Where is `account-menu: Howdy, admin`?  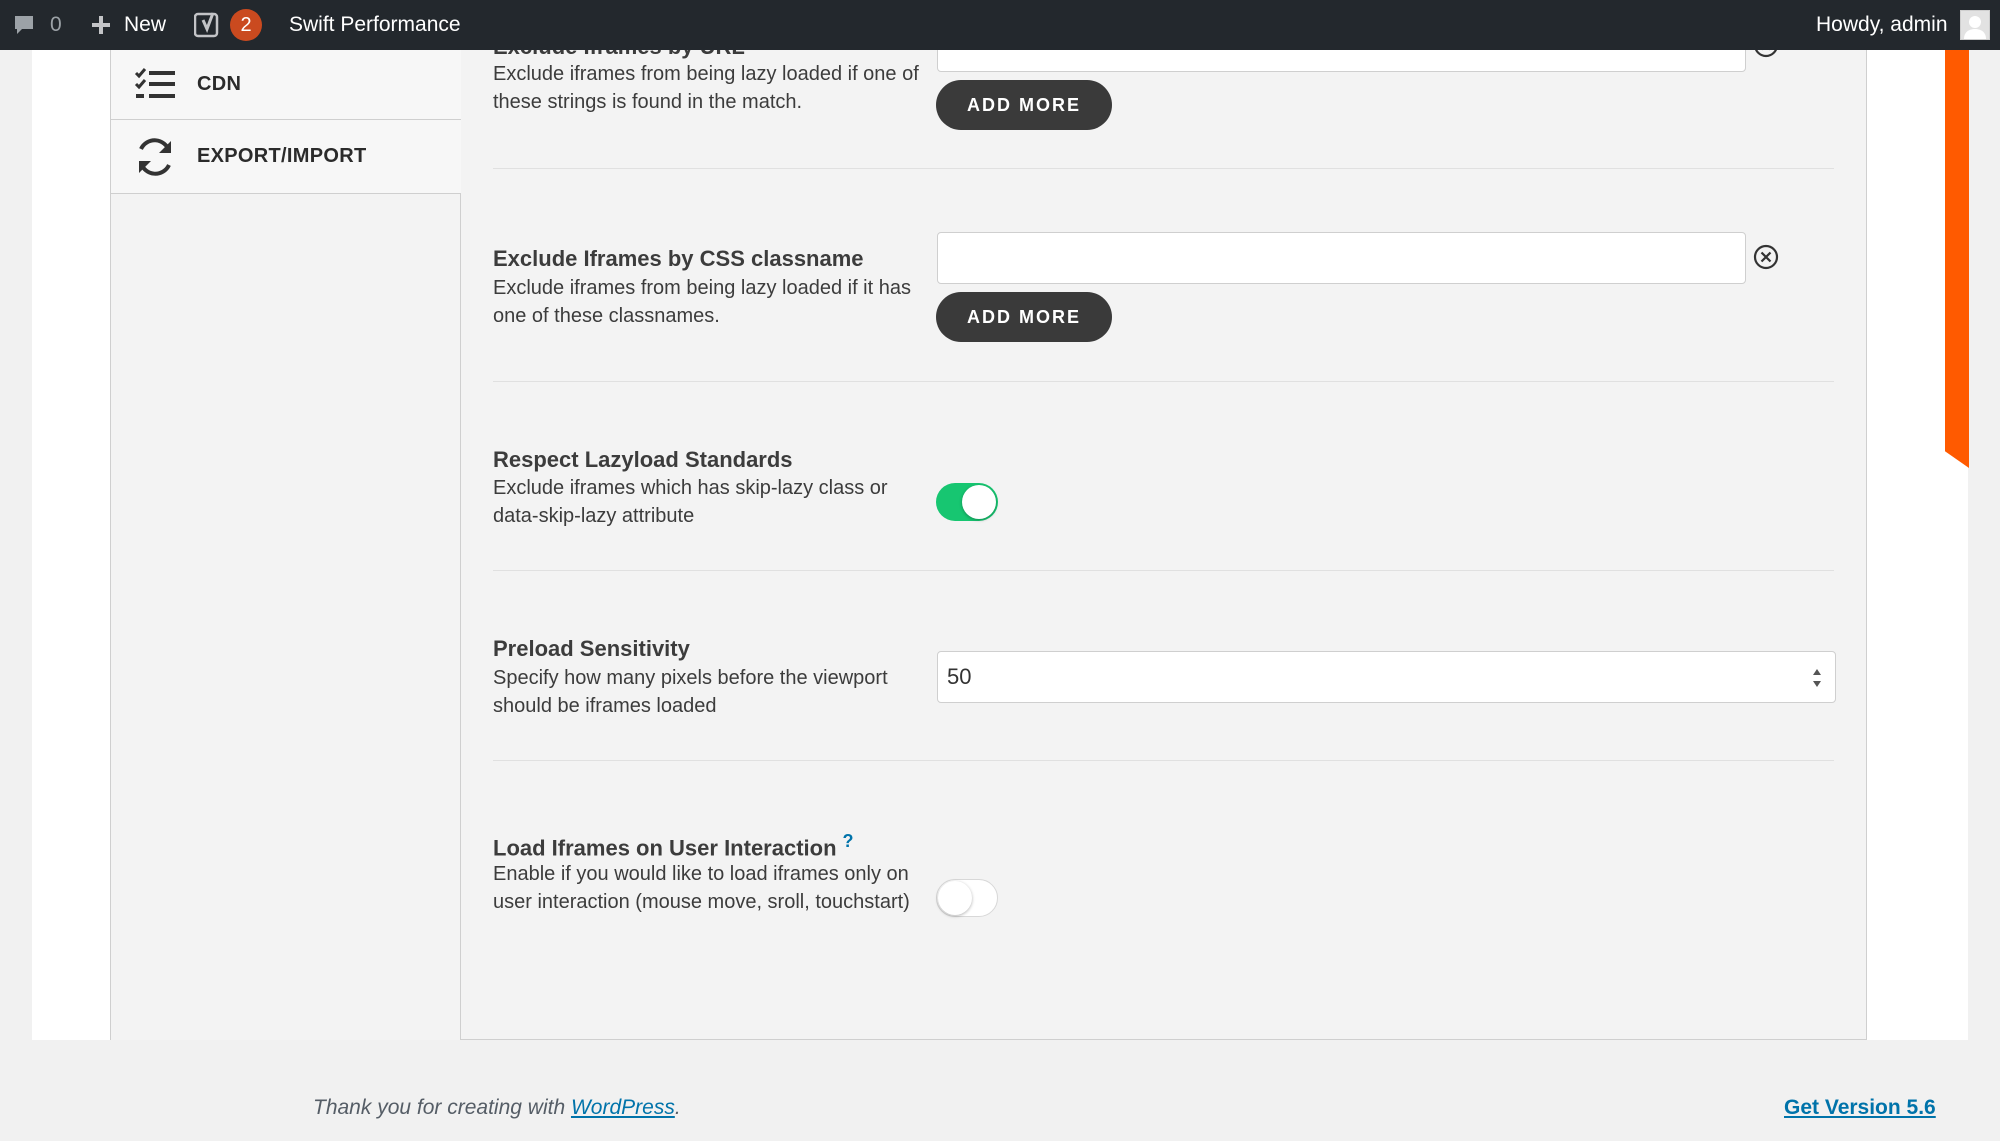
account-menu: Howdy, admin is located at coordinates (1903, 25).